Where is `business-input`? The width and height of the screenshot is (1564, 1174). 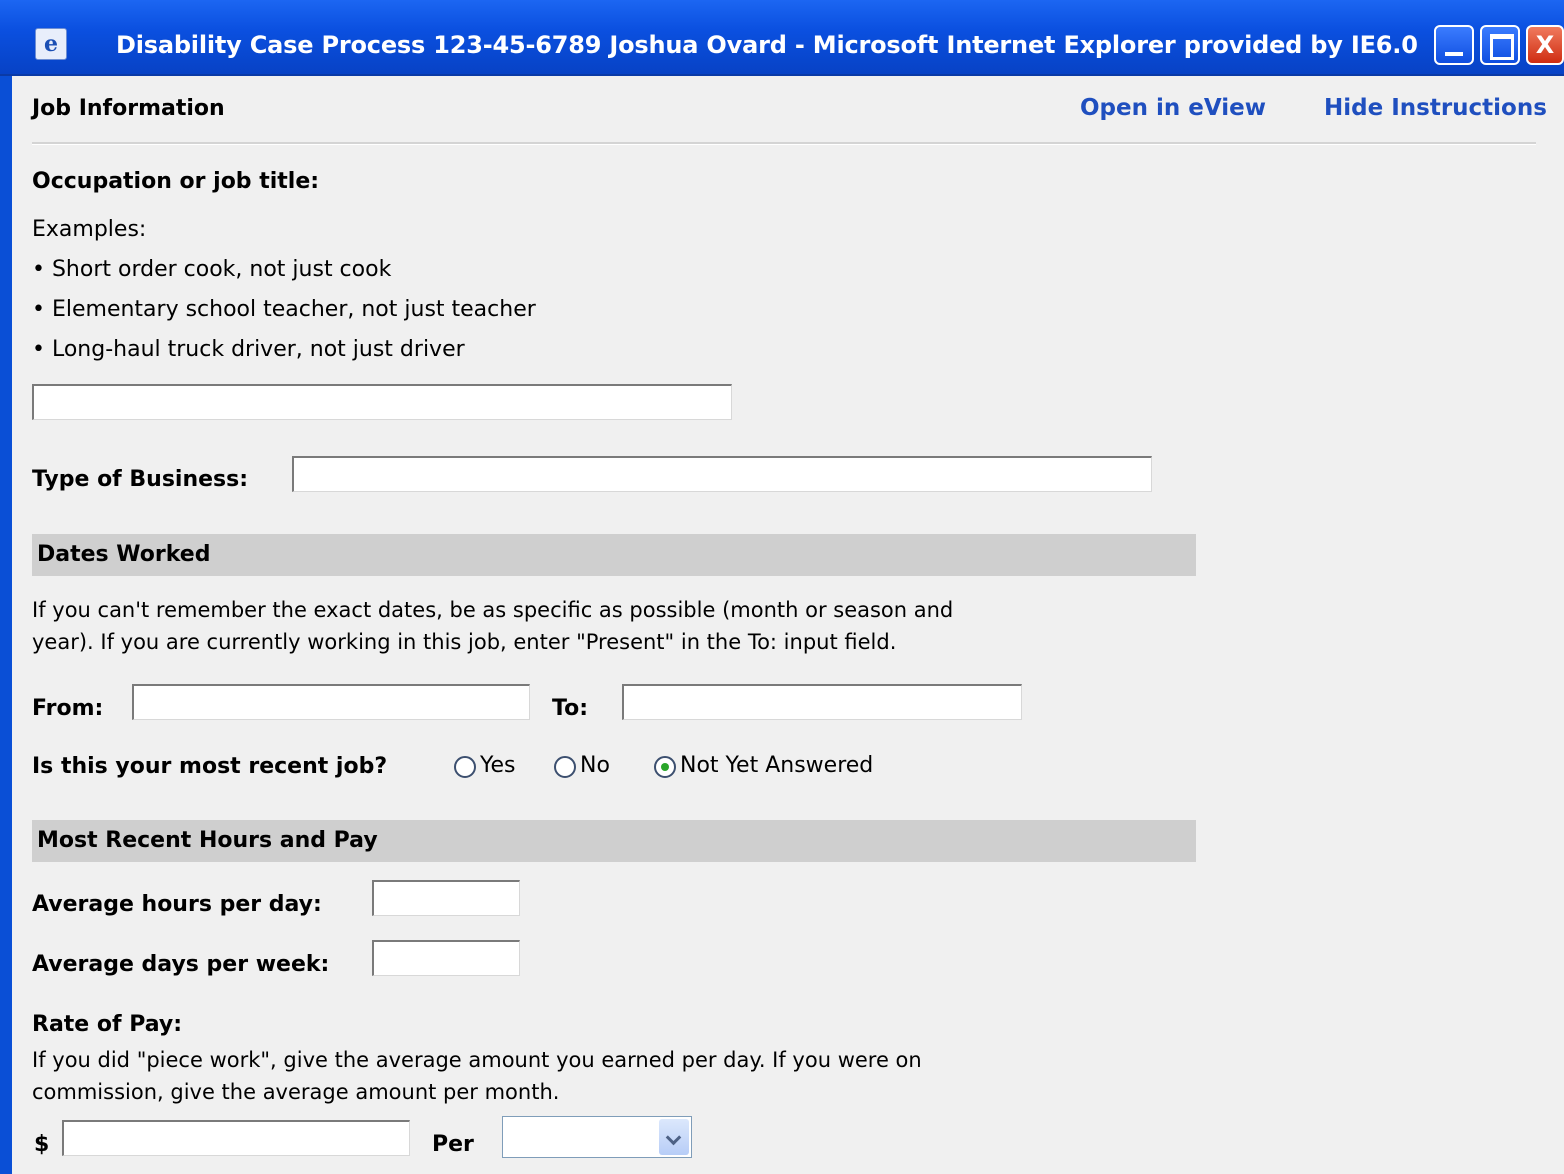 business-input is located at coordinates (722, 474).